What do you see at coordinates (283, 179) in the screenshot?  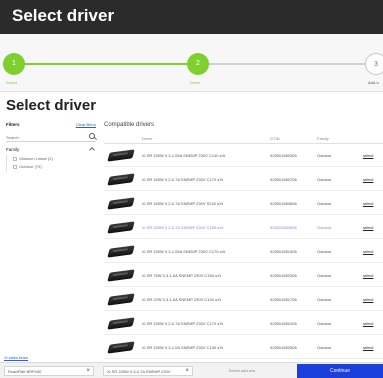 I see `driver-gtin: 929001850706` at bounding box center [283, 179].